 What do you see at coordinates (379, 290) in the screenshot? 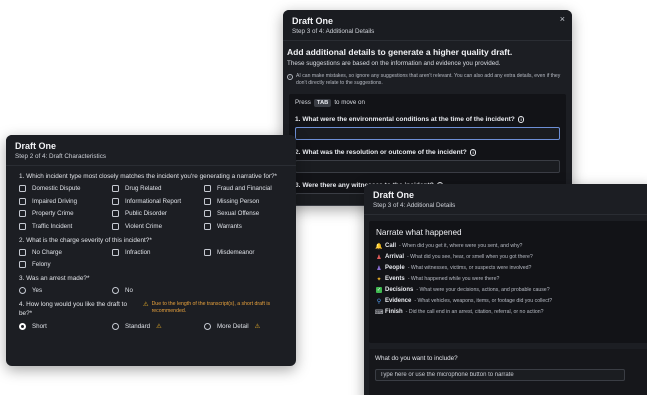
I see `check-icon: ✓` at bounding box center [379, 290].